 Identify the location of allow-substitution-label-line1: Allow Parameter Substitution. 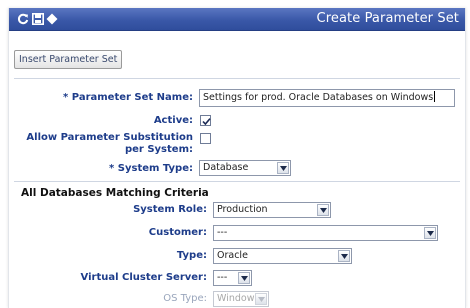
(109, 137).